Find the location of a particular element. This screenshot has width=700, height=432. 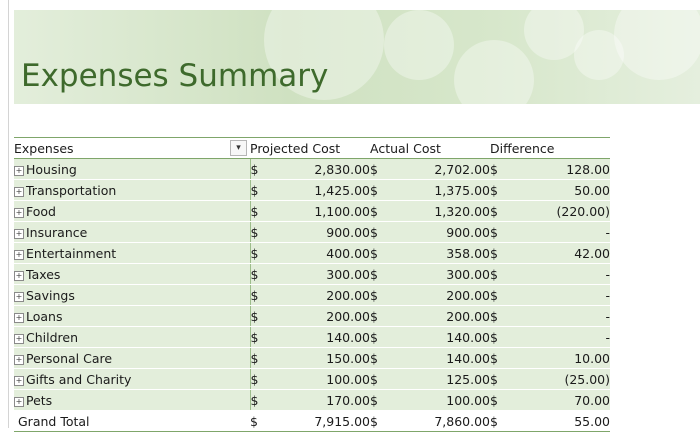

table-row: + Gifts and Charity $100.00 $125.00 $ (25.00) is located at coordinates (312, 379).